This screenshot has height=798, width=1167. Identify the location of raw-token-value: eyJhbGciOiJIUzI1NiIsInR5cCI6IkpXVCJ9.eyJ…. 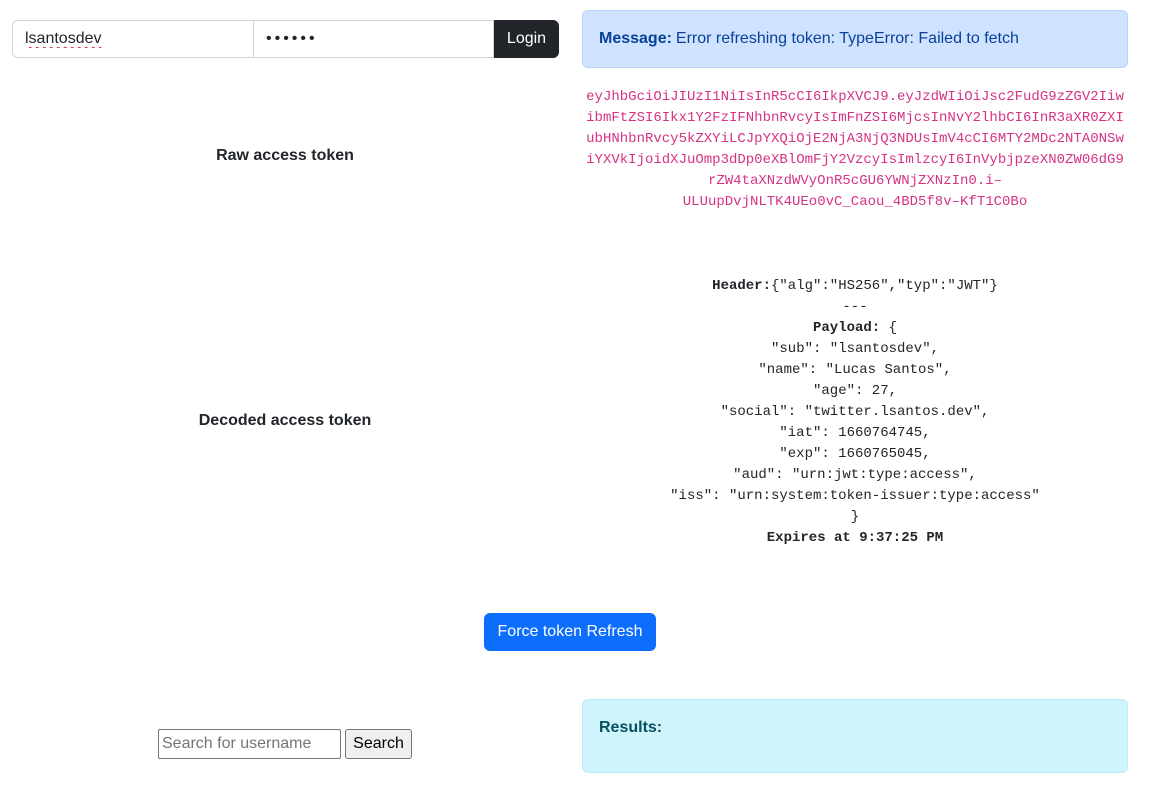
(855, 150).